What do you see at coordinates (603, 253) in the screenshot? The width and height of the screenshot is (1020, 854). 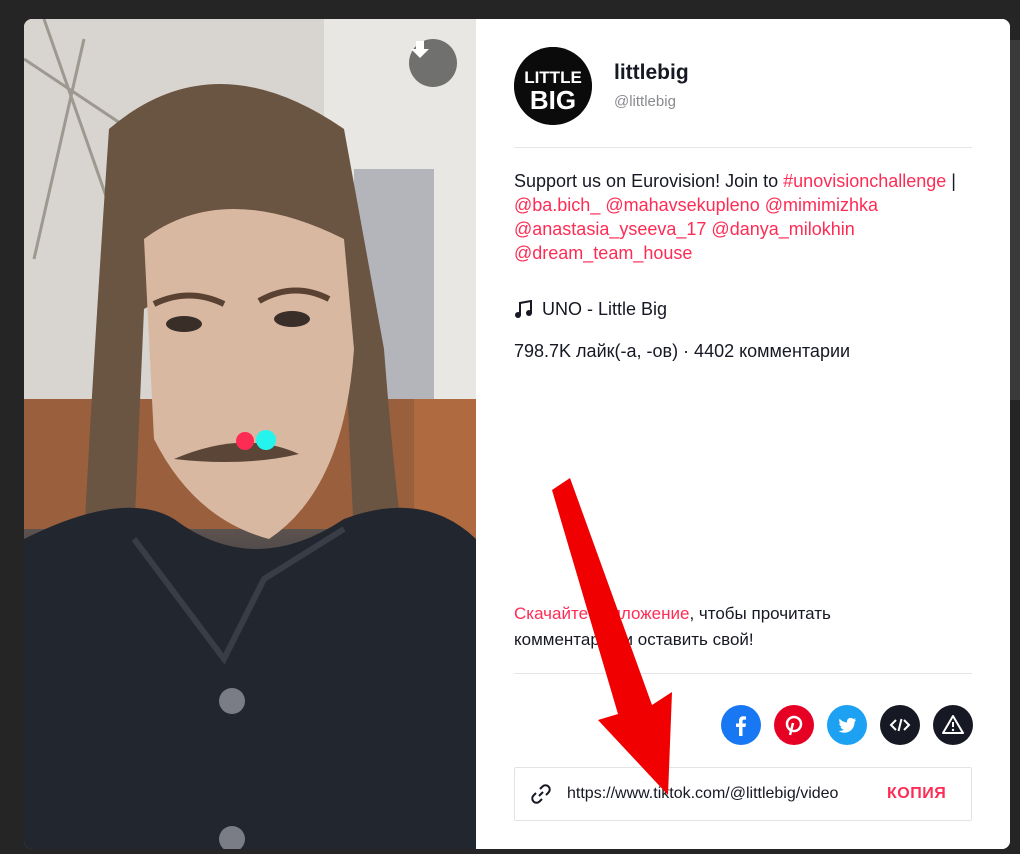 I see `mention-link: @dream_team_house` at bounding box center [603, 253].